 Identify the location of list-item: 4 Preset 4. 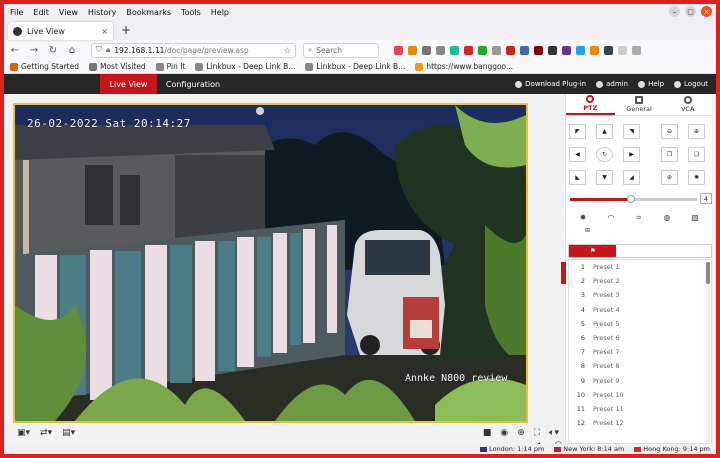
(640, 310).